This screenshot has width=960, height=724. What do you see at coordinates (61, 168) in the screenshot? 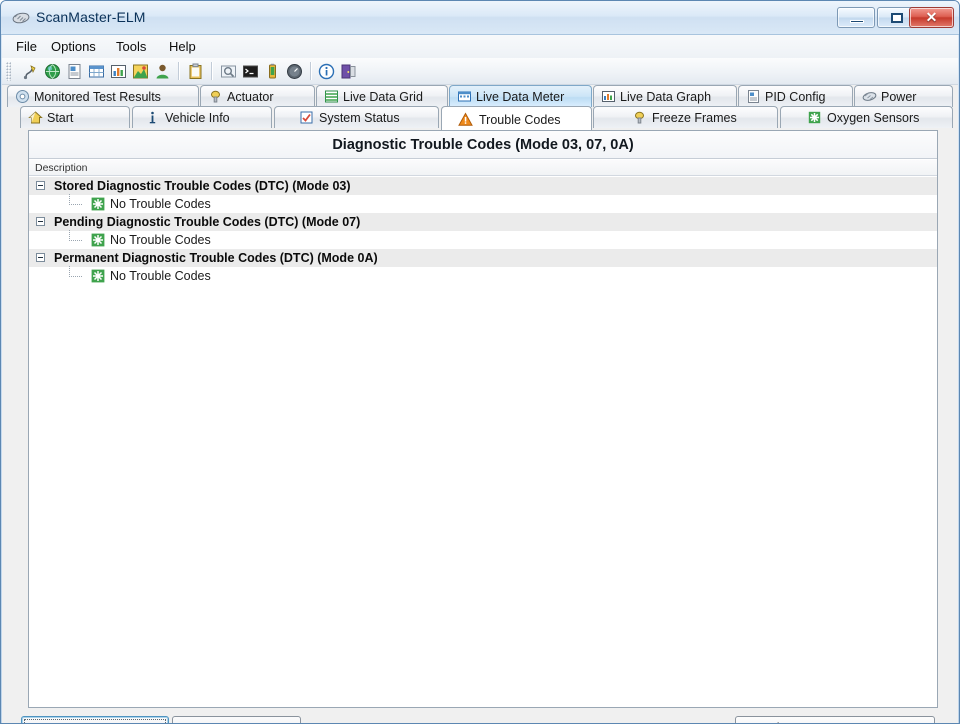
I see `column-header-description: Description` at bounding box center [61, 168].